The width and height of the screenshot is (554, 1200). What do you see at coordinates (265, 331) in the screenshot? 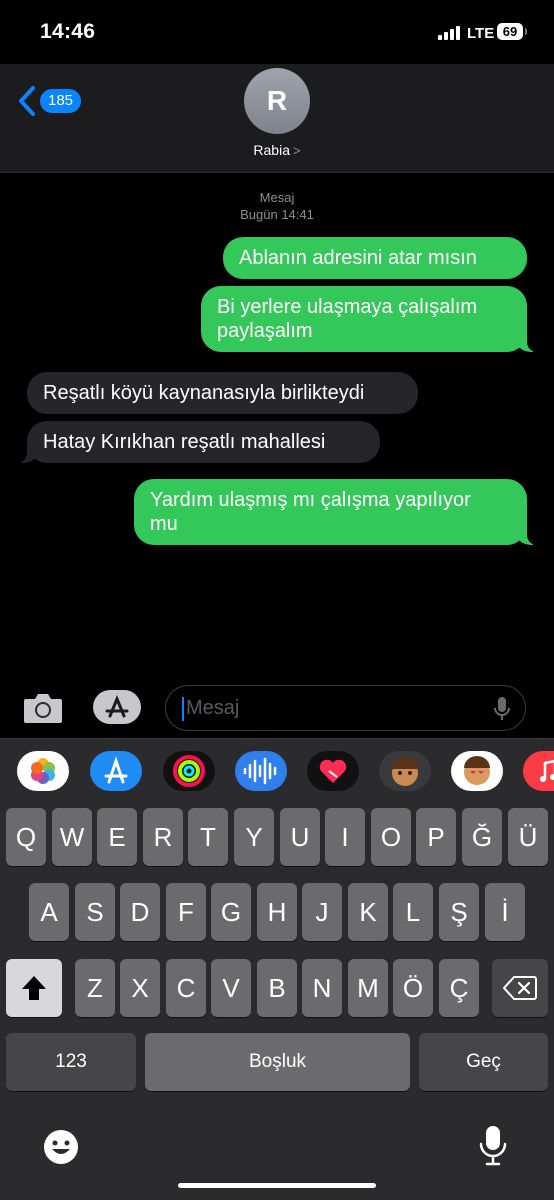
I see `message-text-line: paylaşalım` at bounding box center [265, 331].